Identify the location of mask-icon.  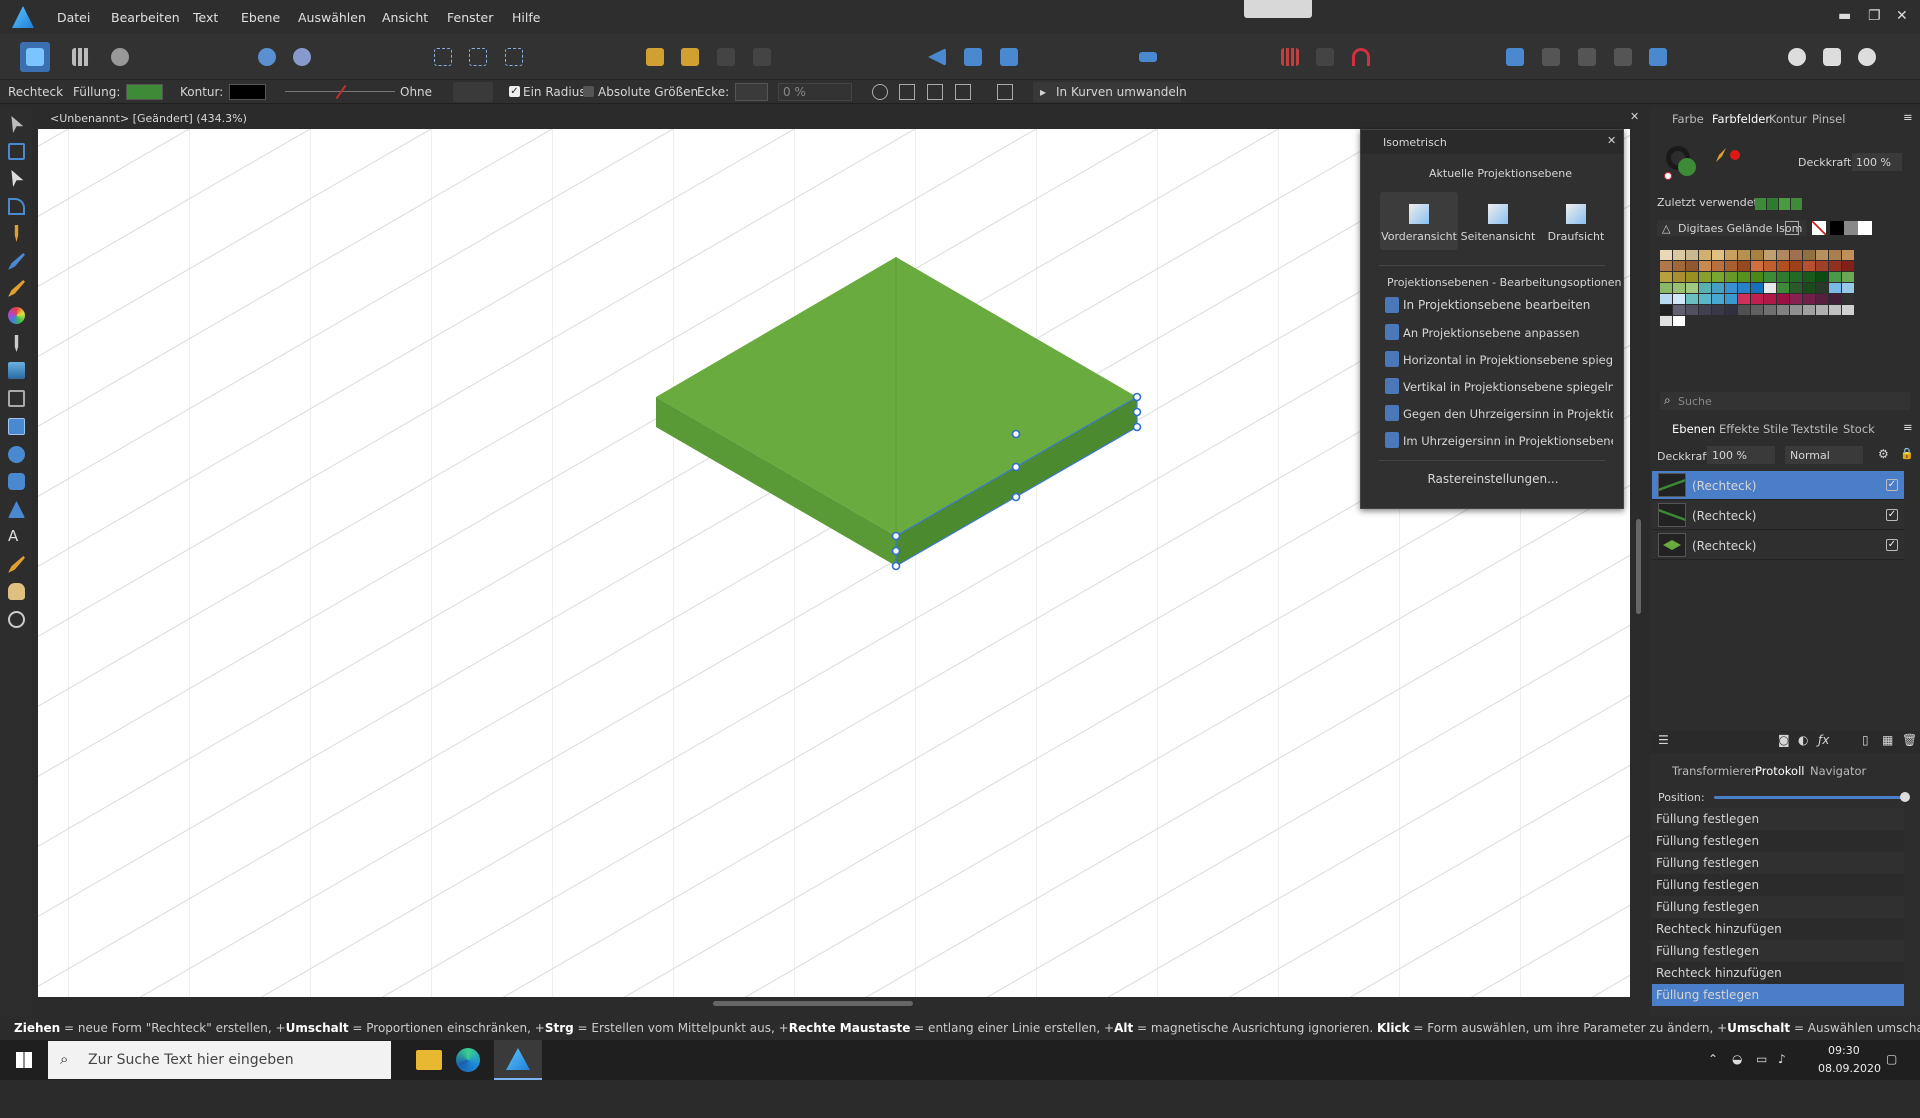
(1797, 57).